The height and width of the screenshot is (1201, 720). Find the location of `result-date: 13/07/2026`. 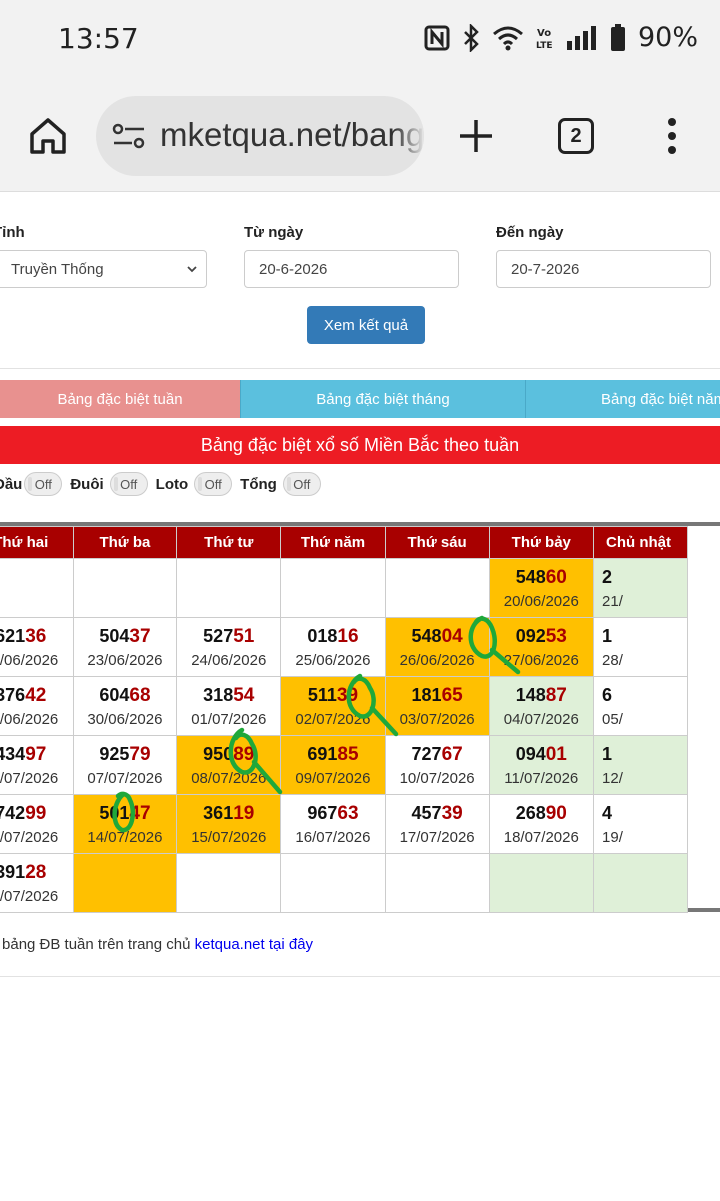

result-date: 13/07/2026 is located at coordinates (29, 837).